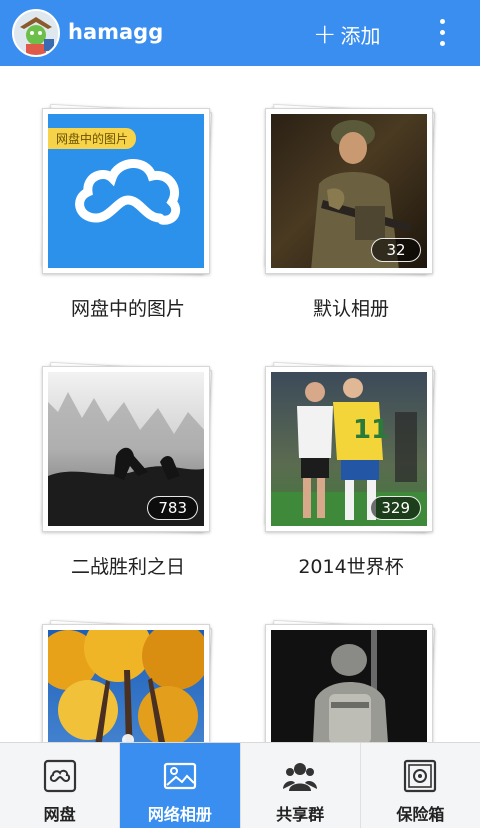 The height and width of the screenshot is (828, 480). Describe the element at coordinates (349, 449) in the screenshot. I see `album-cover: 11 329` at that location.